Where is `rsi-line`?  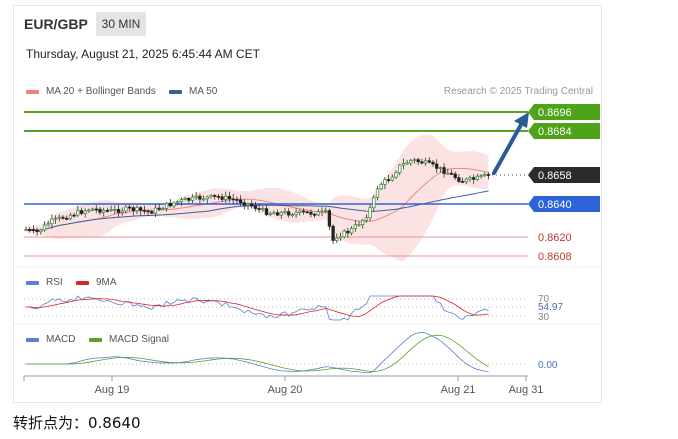 rsi-line is located at coordinates (257, 308).